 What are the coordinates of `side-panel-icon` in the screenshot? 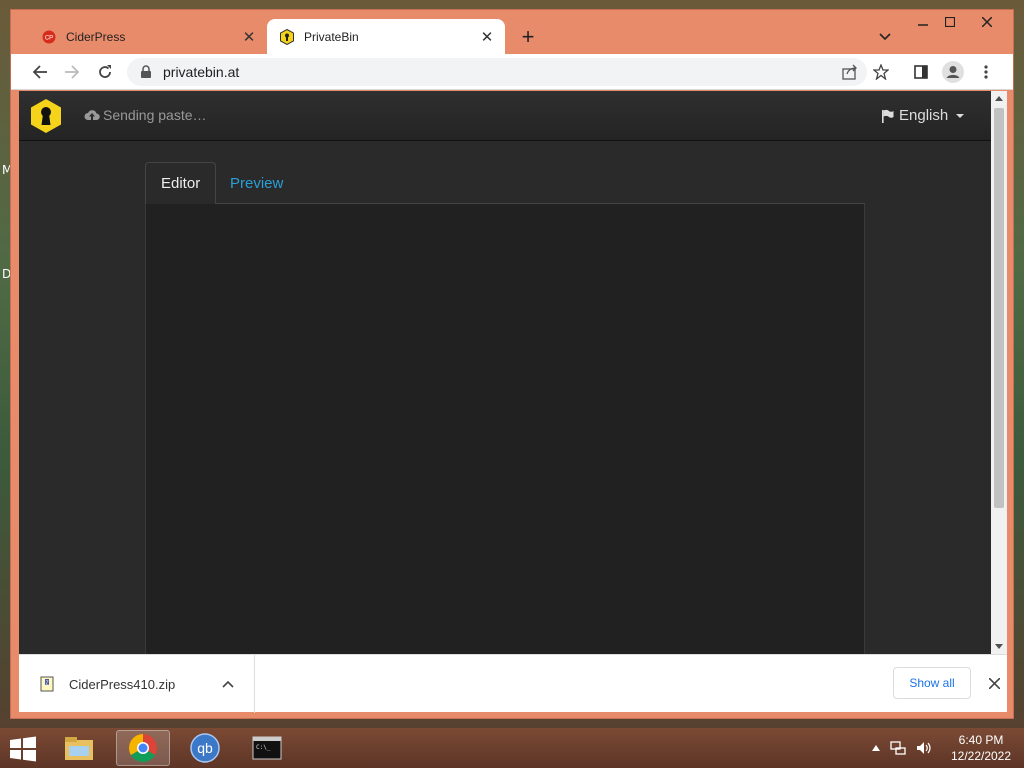 It's located at (921, 72).